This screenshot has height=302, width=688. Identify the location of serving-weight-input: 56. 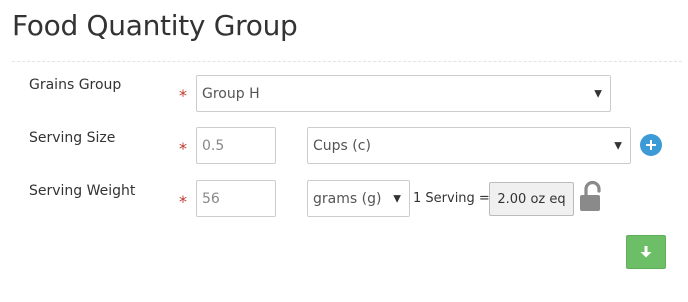
(236, 198).